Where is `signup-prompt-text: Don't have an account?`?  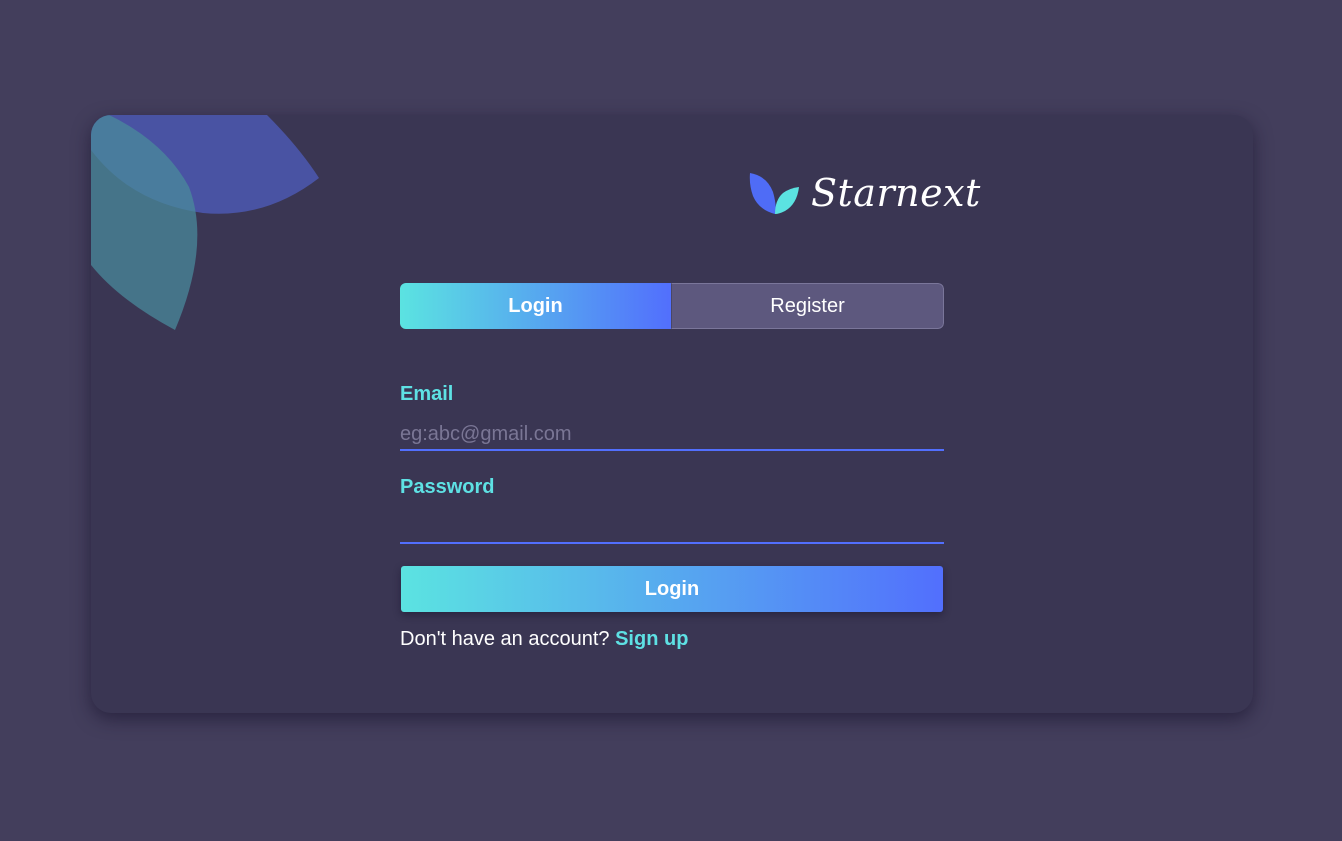 signup-prompt-text: Don't have an account? is located at coordinates (505, 639).